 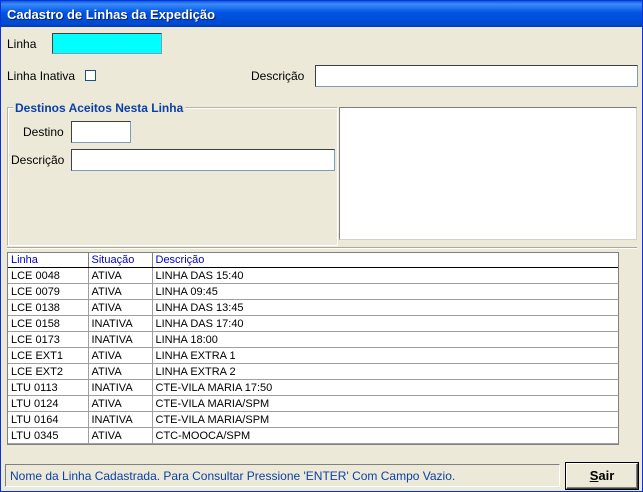 I want to click on cell-descricao: LINHA DAS 15:40, so click(x=385, y=275).